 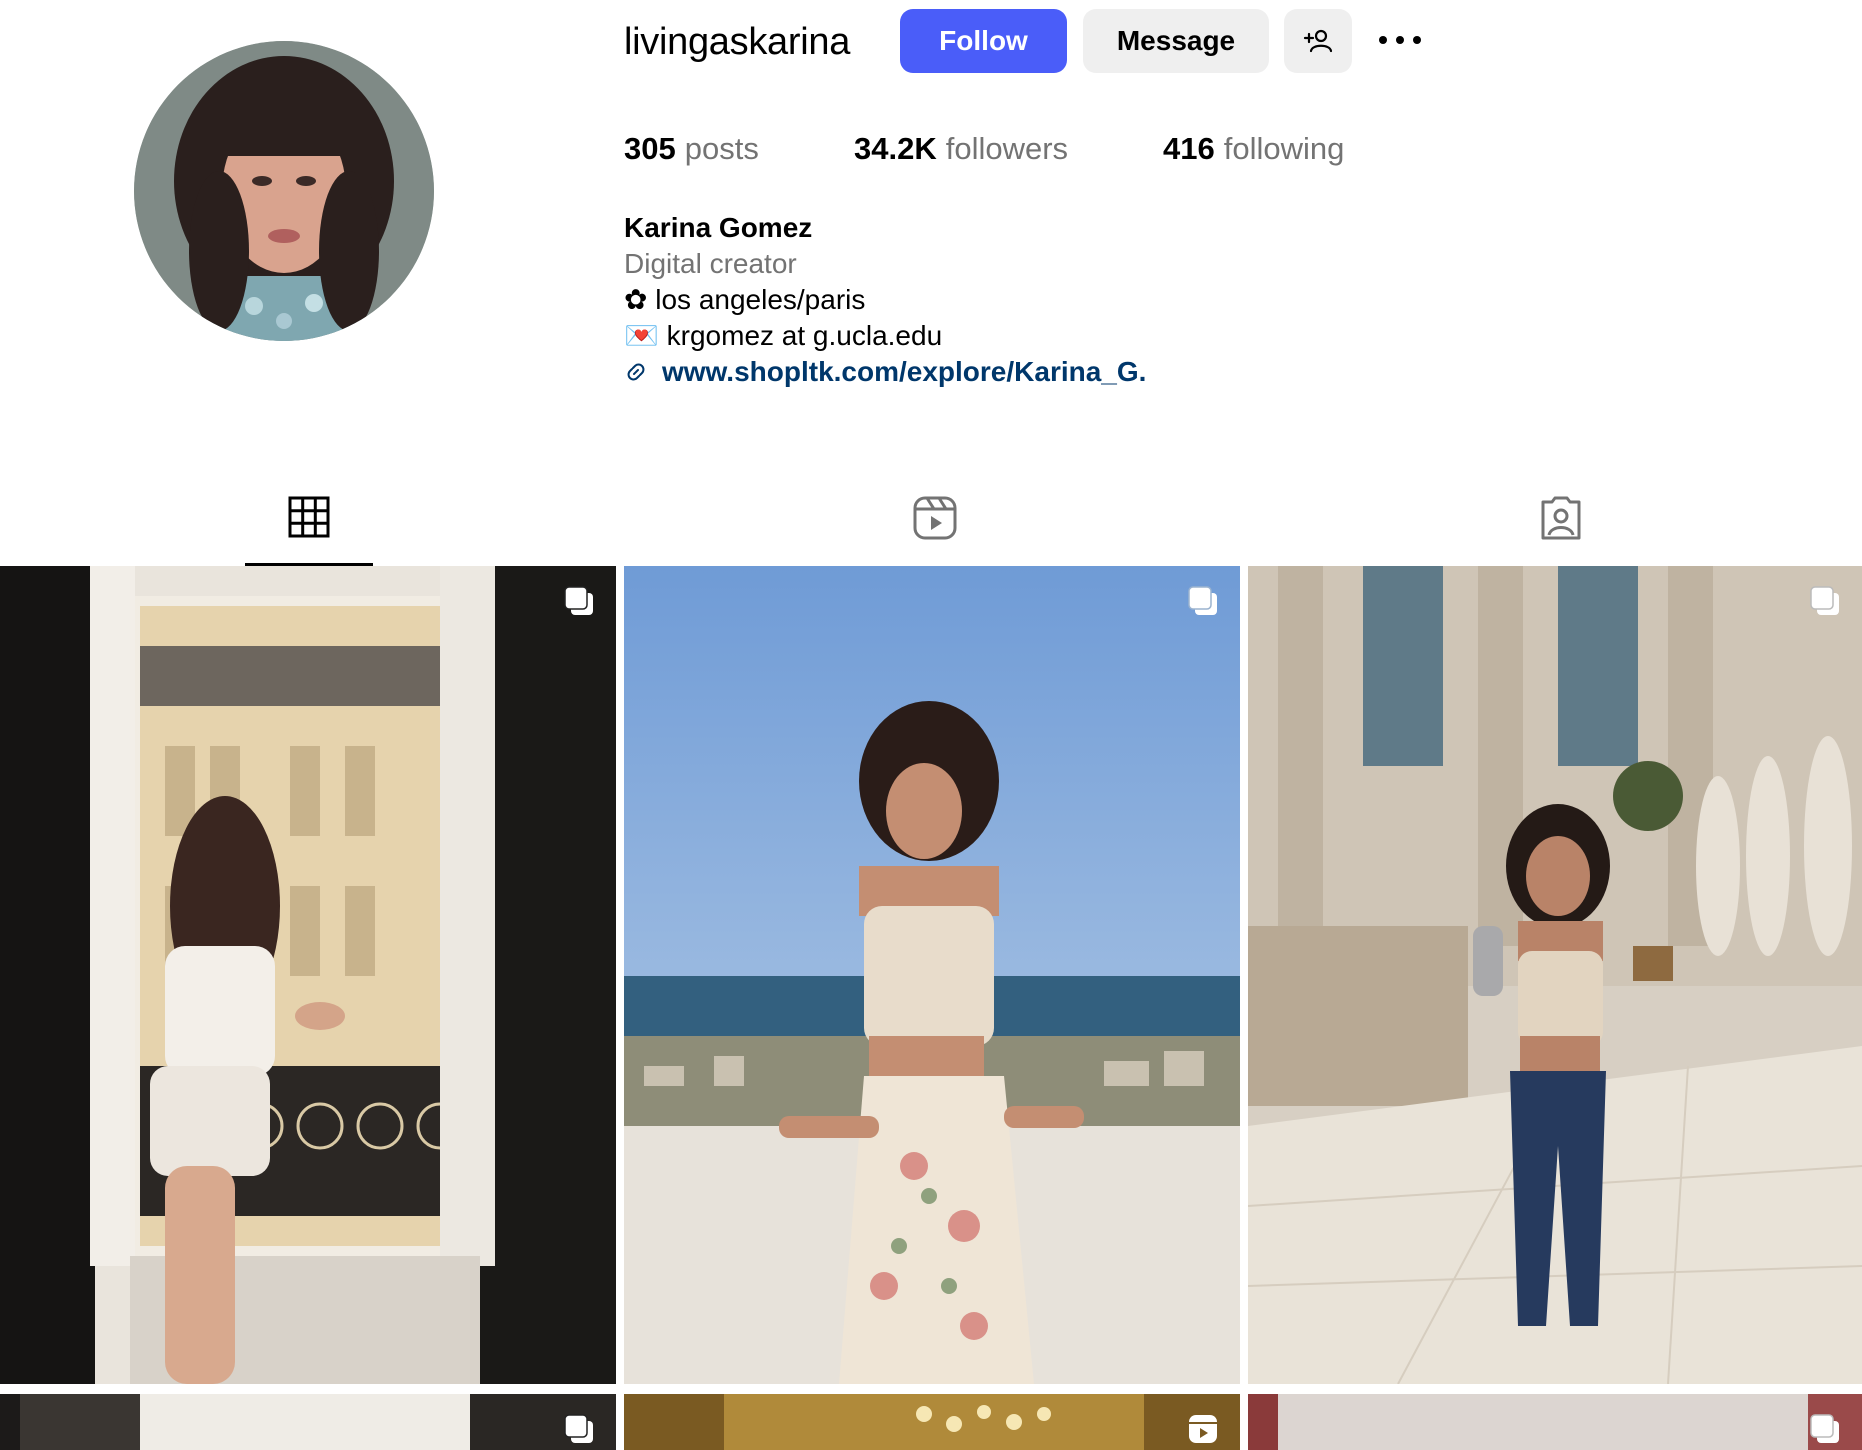 I want to click on love-letter-icon: 💌, so click(x=641, y=335).